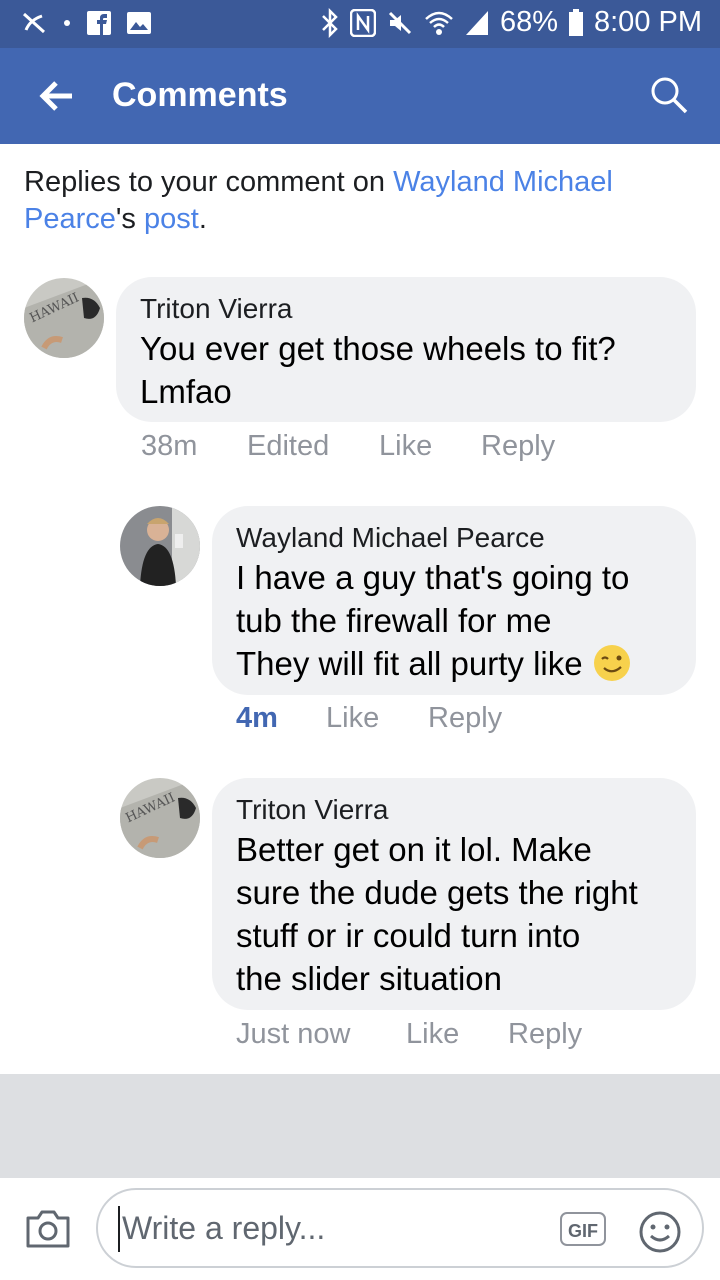  What do you see at coordinates (439, 23) in the screenshot?
I see `wifi-icon` at bounding box center [439, 23].